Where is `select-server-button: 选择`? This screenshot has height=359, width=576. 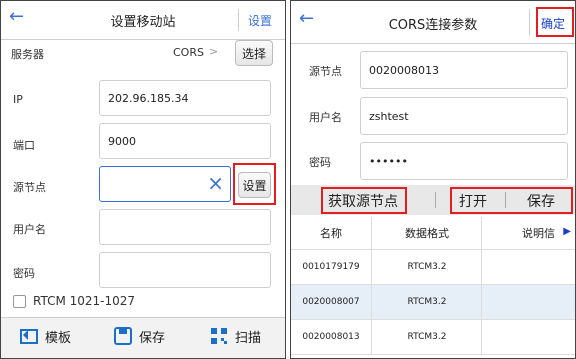
select-server-button: 选择 is located at coordinates (254, 53).